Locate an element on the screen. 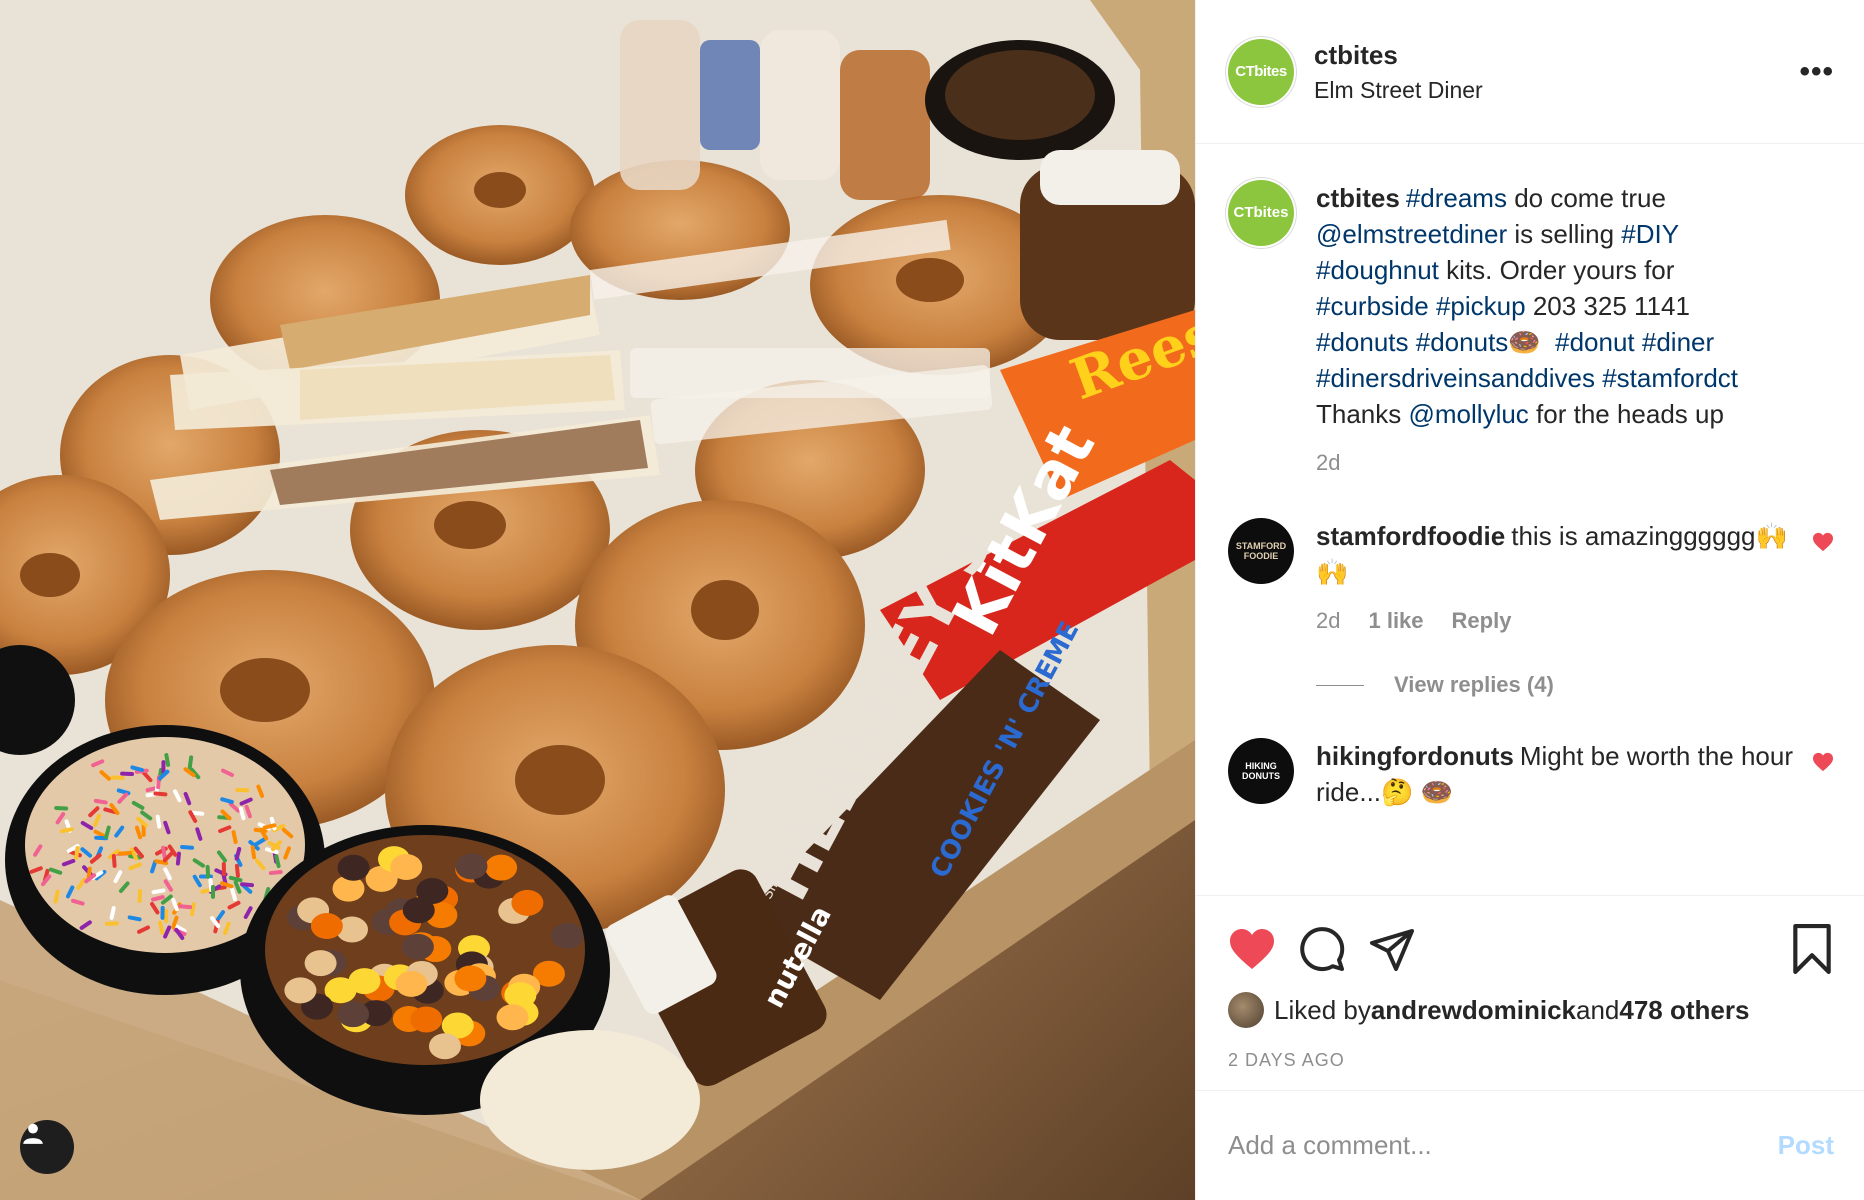 This screenshot has width=1864, height=1200. reply-button: Reply is located at coordinates (1482, 621).